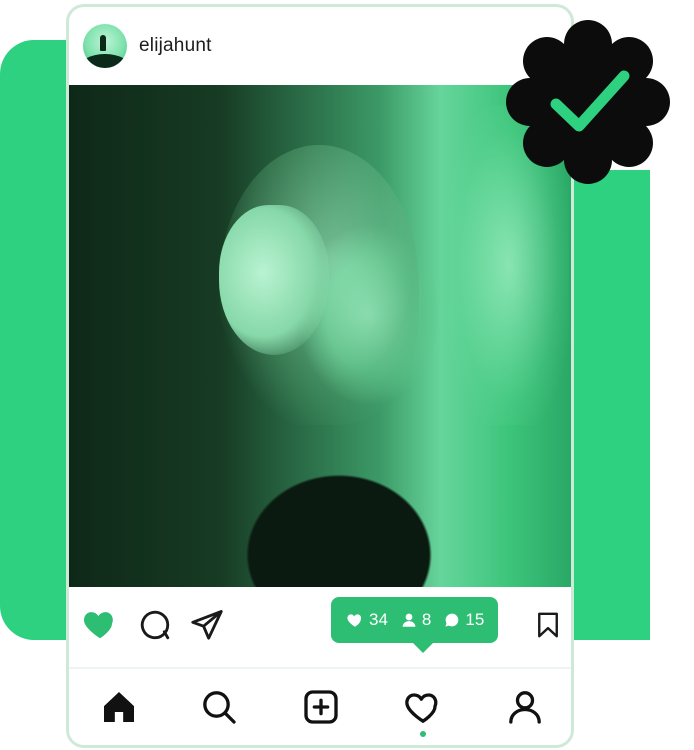 This screenshot has height=750, width=694. I want to click on plus-square-icon, so click(321, 707).